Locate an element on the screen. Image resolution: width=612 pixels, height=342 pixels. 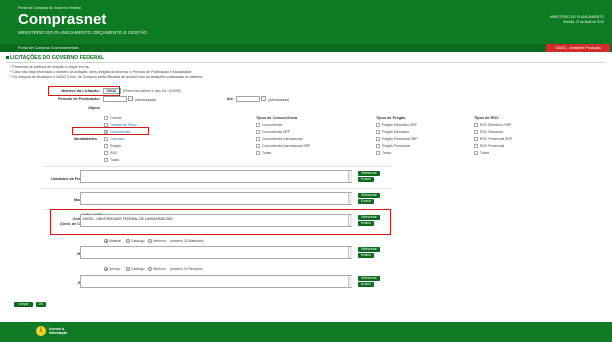
checkbox-pregao is located at coordinates (106, 146).